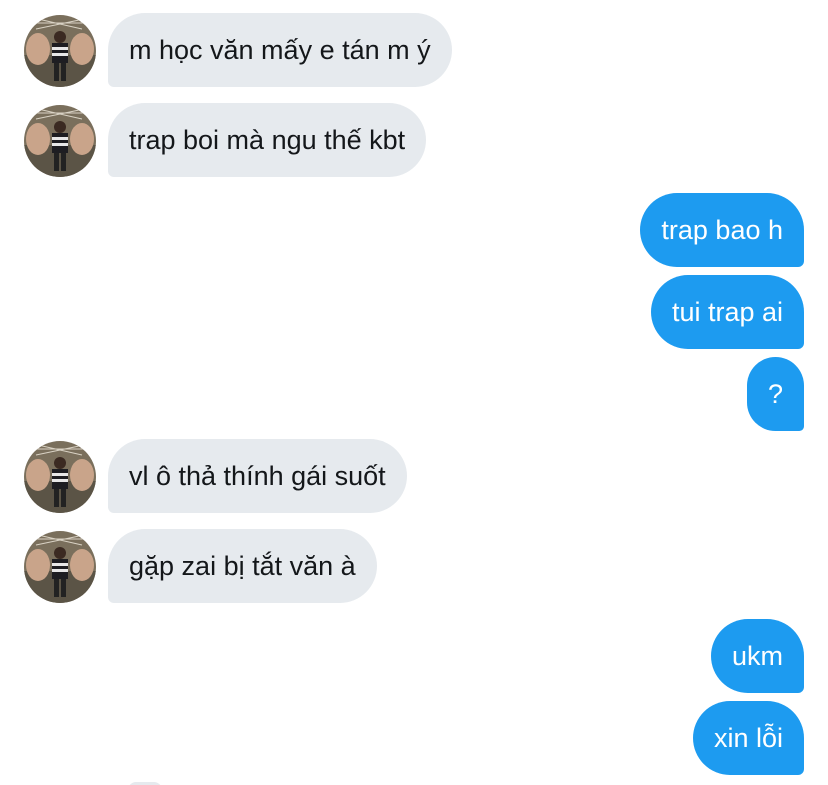  I want to click on message-row-incoming: trap boi mà ngu thế kbt, so click(414, 140).